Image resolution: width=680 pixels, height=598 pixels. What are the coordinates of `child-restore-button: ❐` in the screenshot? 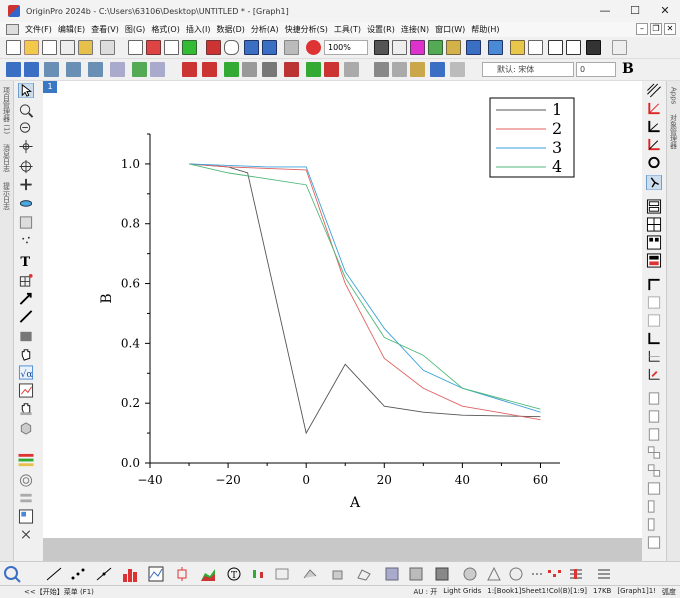 It's located at (656, 29).